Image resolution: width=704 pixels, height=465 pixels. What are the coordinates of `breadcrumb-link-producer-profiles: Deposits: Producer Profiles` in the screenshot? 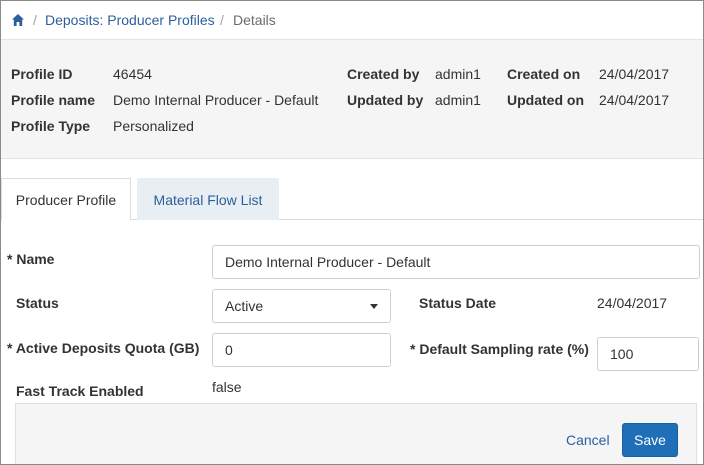 It's located at (130, 20).